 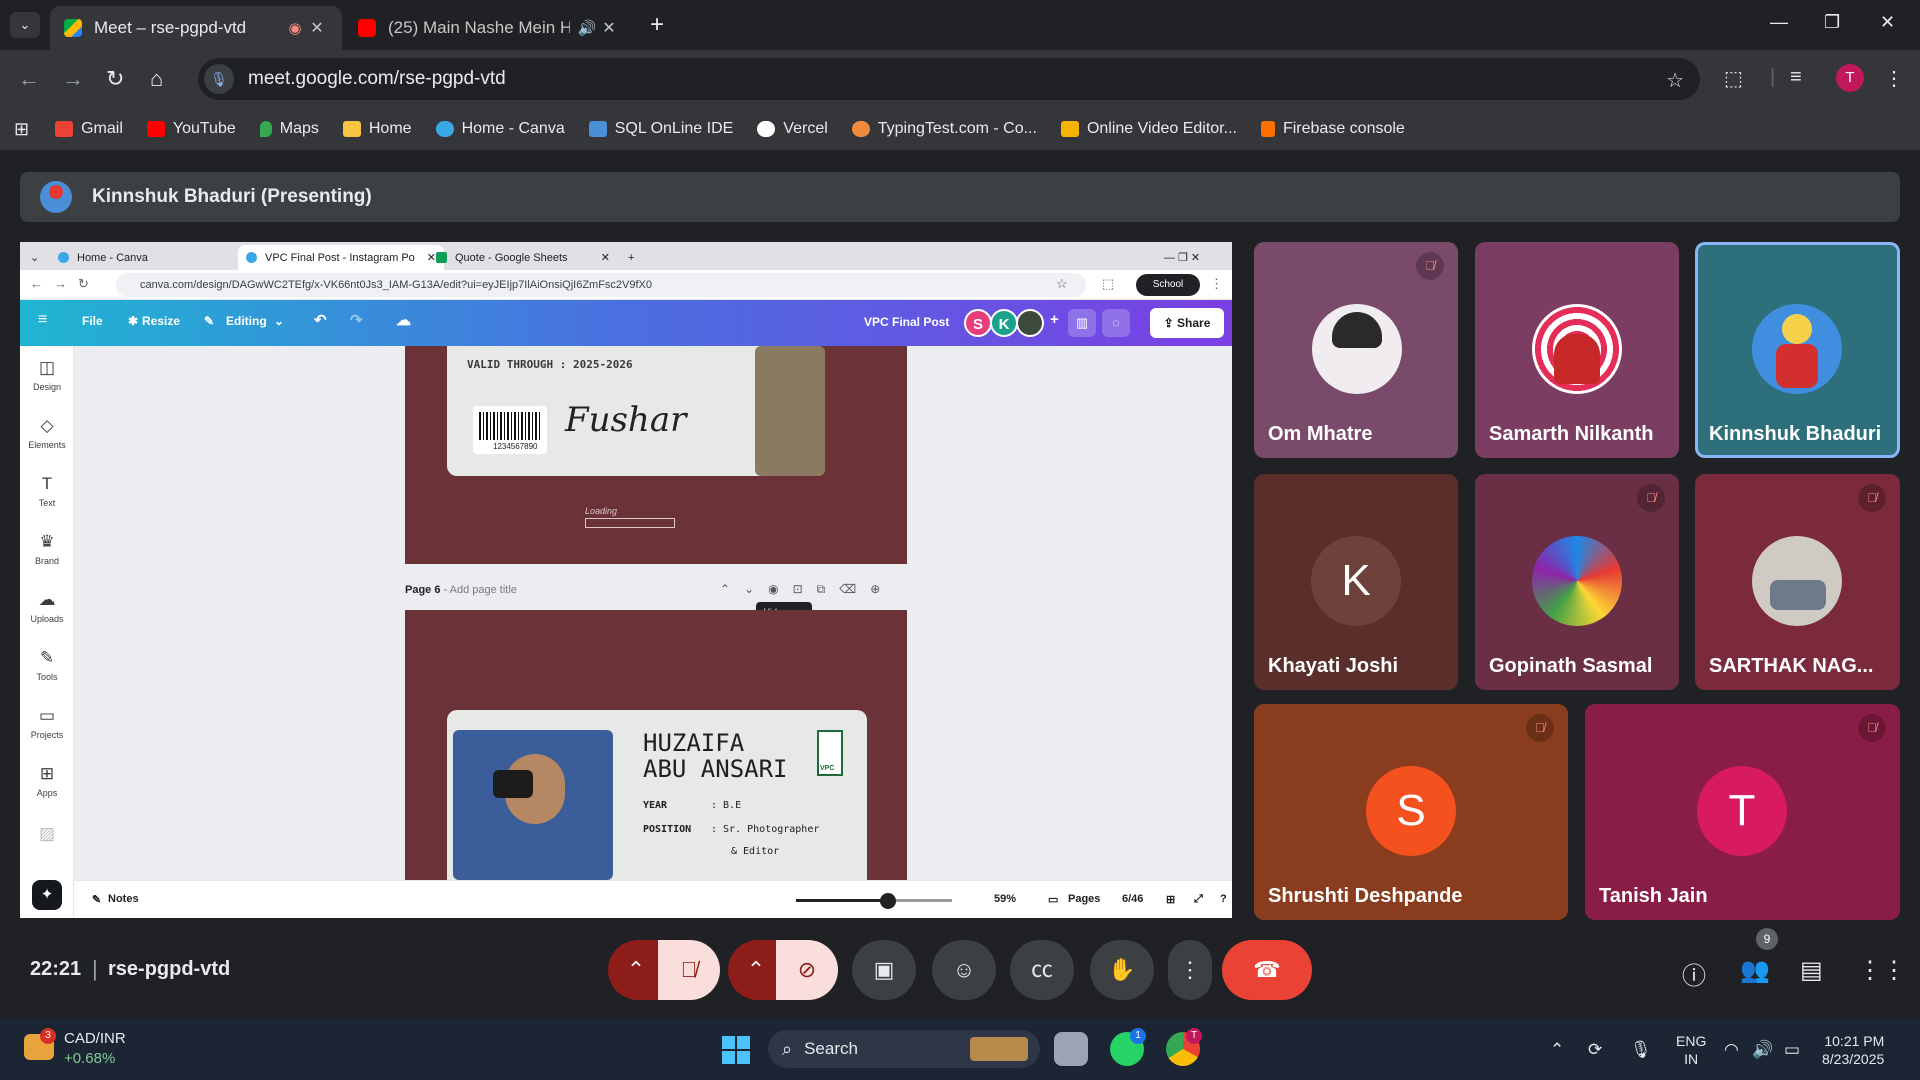 I want to click on bookmark-sql-online-ide: SQL OnLine IDE, so click(x=660, y=129).